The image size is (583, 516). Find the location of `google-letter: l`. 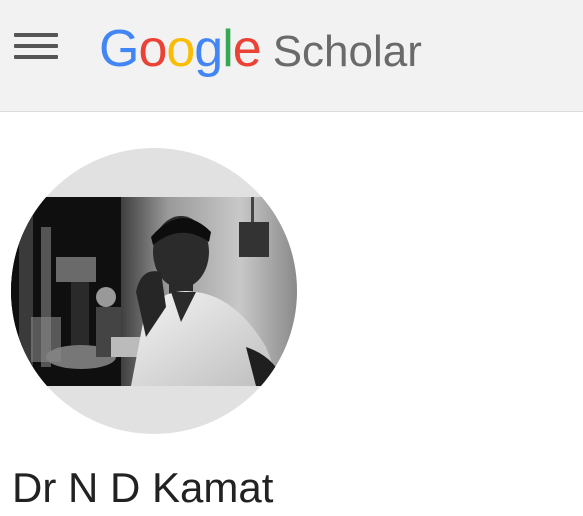

google-letter: l is located at coordinates (228, 49).